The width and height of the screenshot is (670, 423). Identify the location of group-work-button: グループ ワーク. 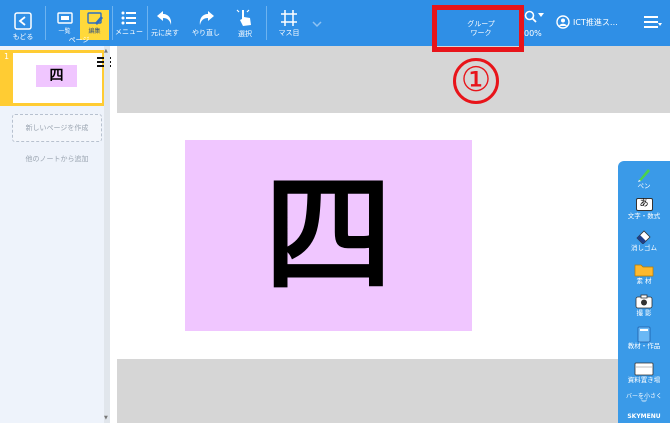
(481, 29).